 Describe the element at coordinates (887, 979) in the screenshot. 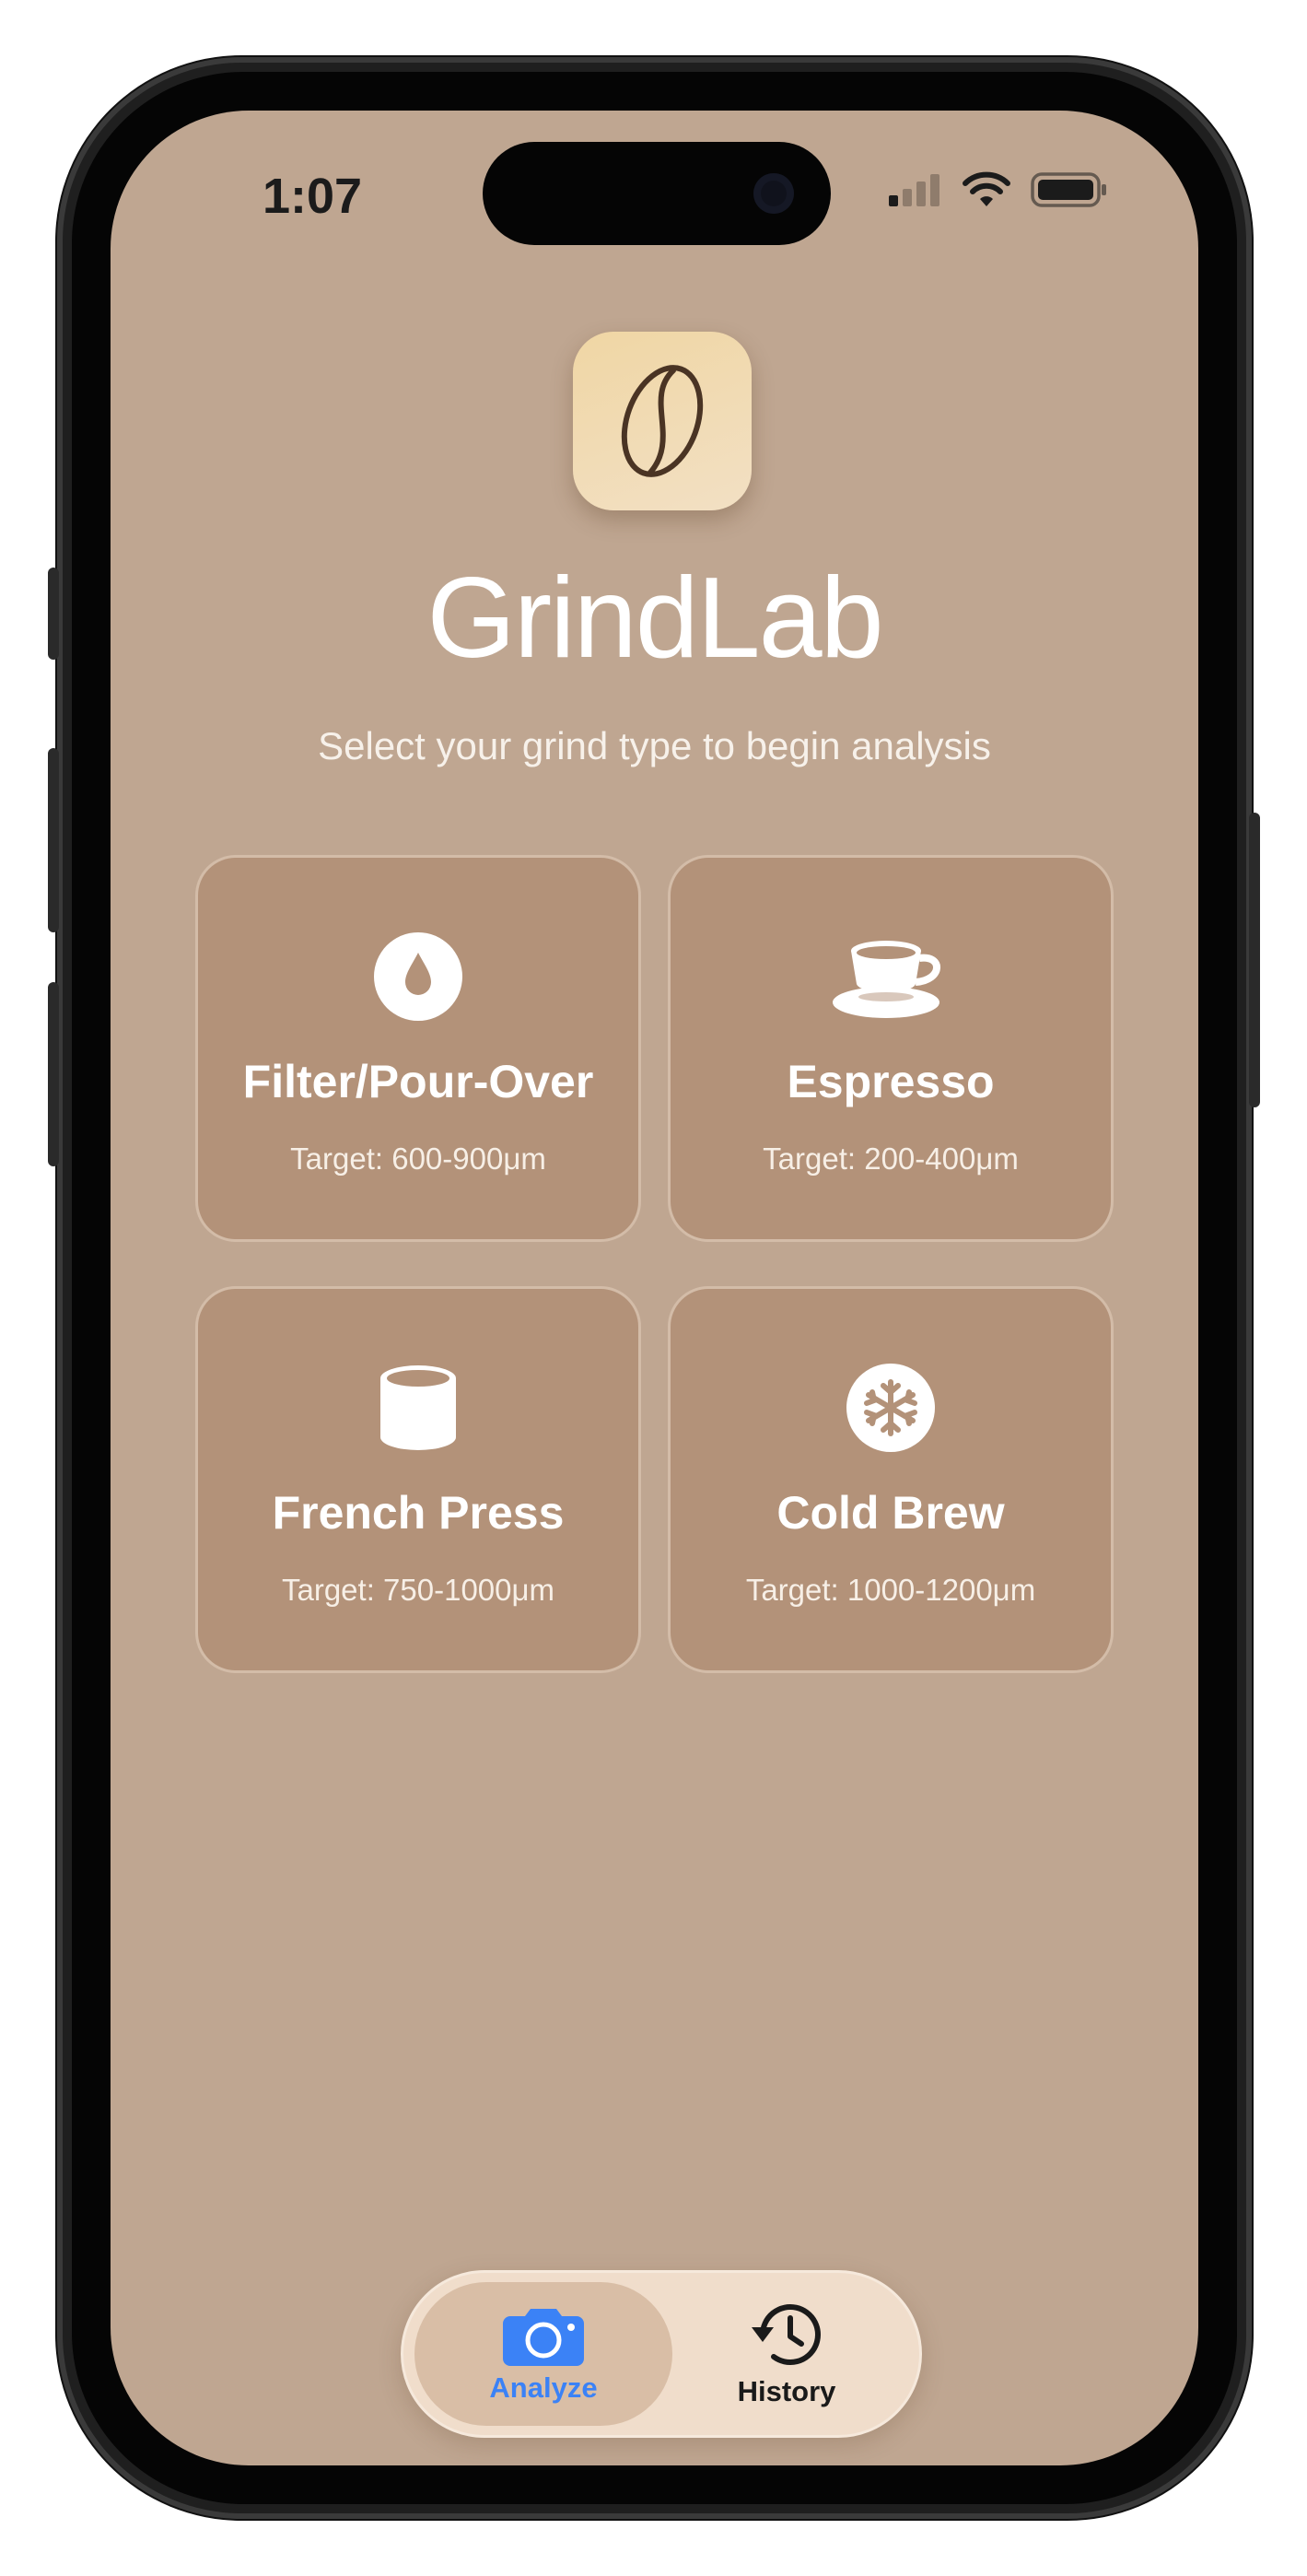

I see `coffee-cup-icon` at that location.